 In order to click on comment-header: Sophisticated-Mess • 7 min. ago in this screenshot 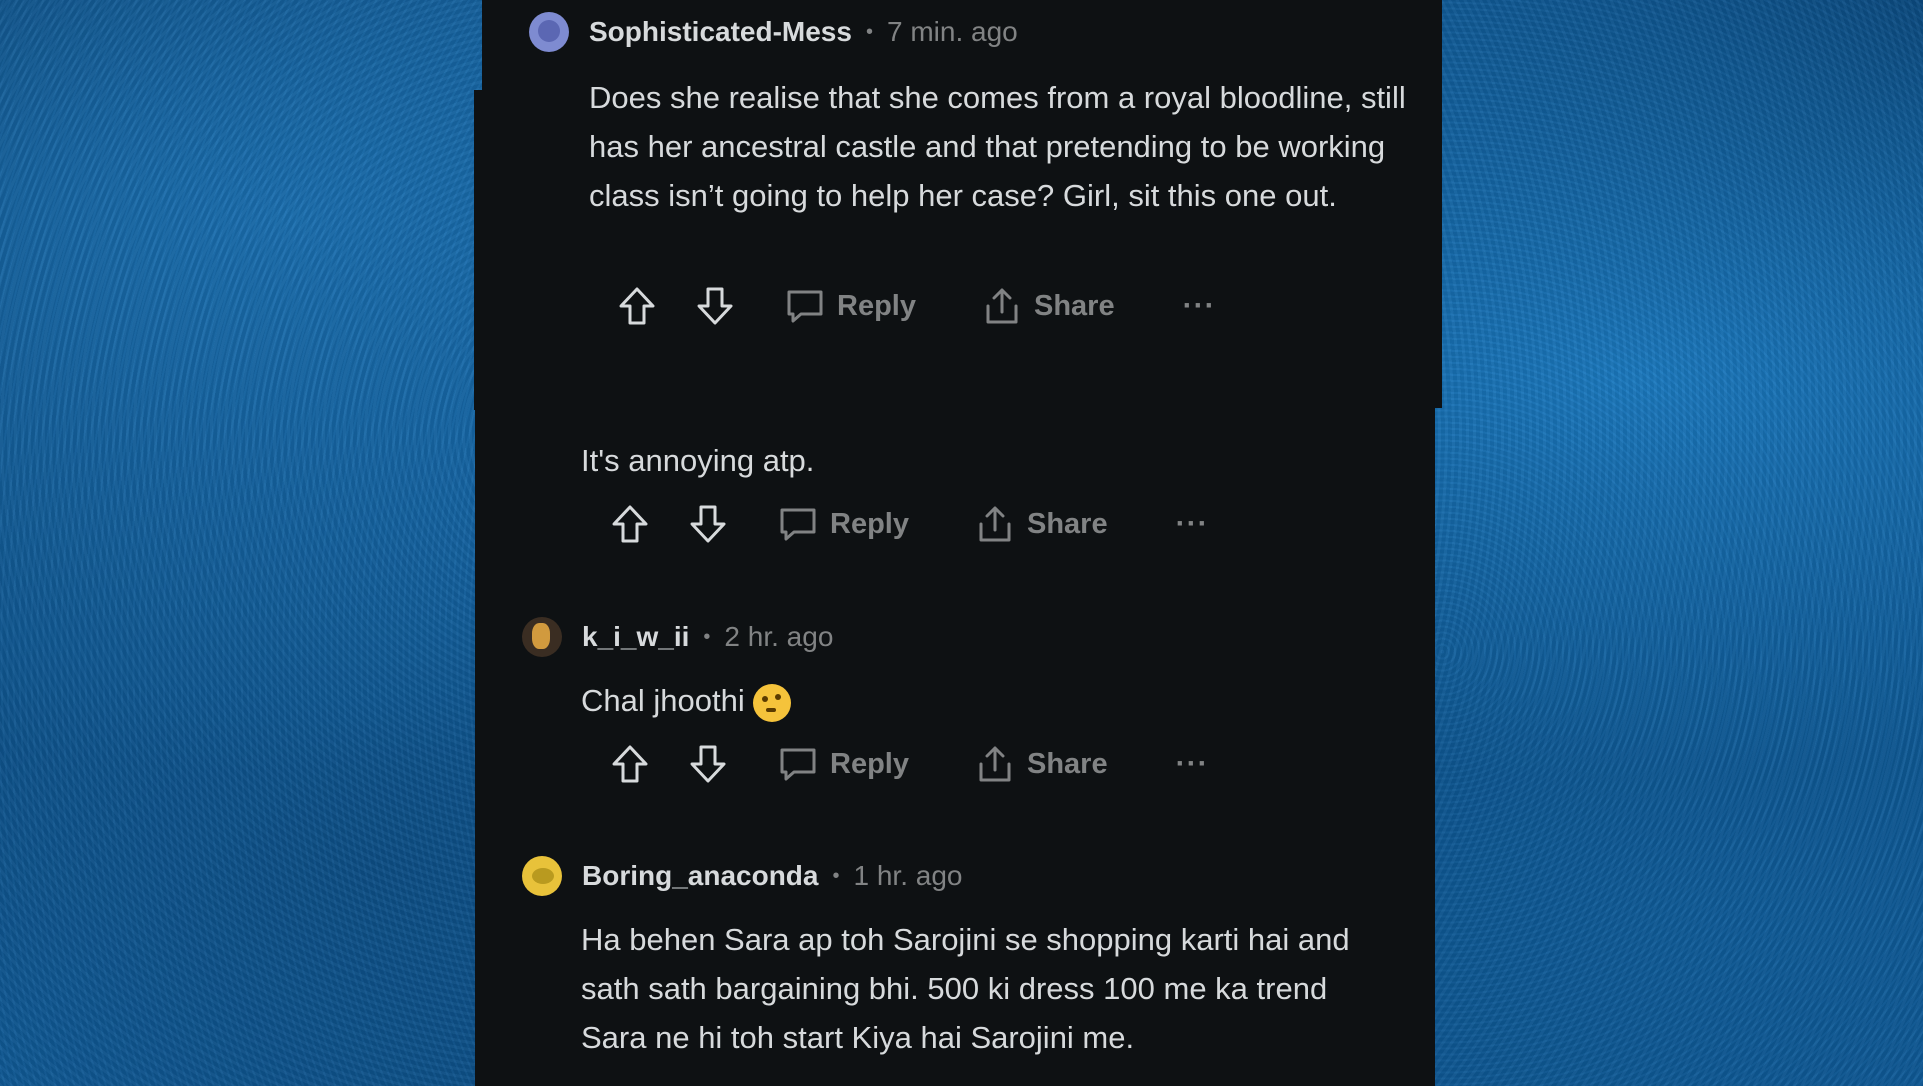, I will do `click(773, 32)`.